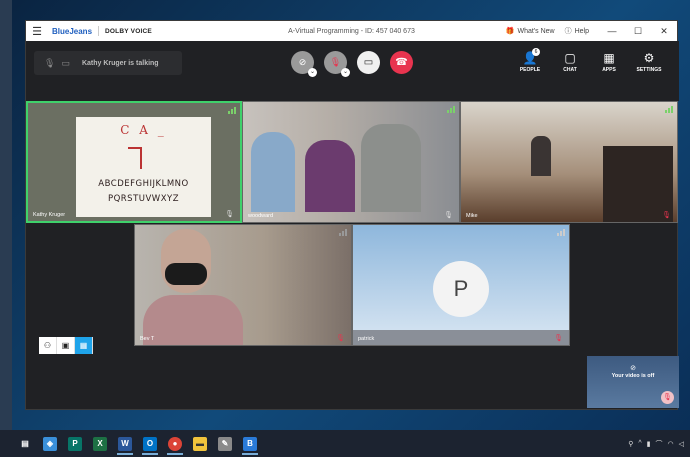  Describe the element at coordinates (633, 376) in the screenshot. I see `self-view-status: Your video is off` at that location.